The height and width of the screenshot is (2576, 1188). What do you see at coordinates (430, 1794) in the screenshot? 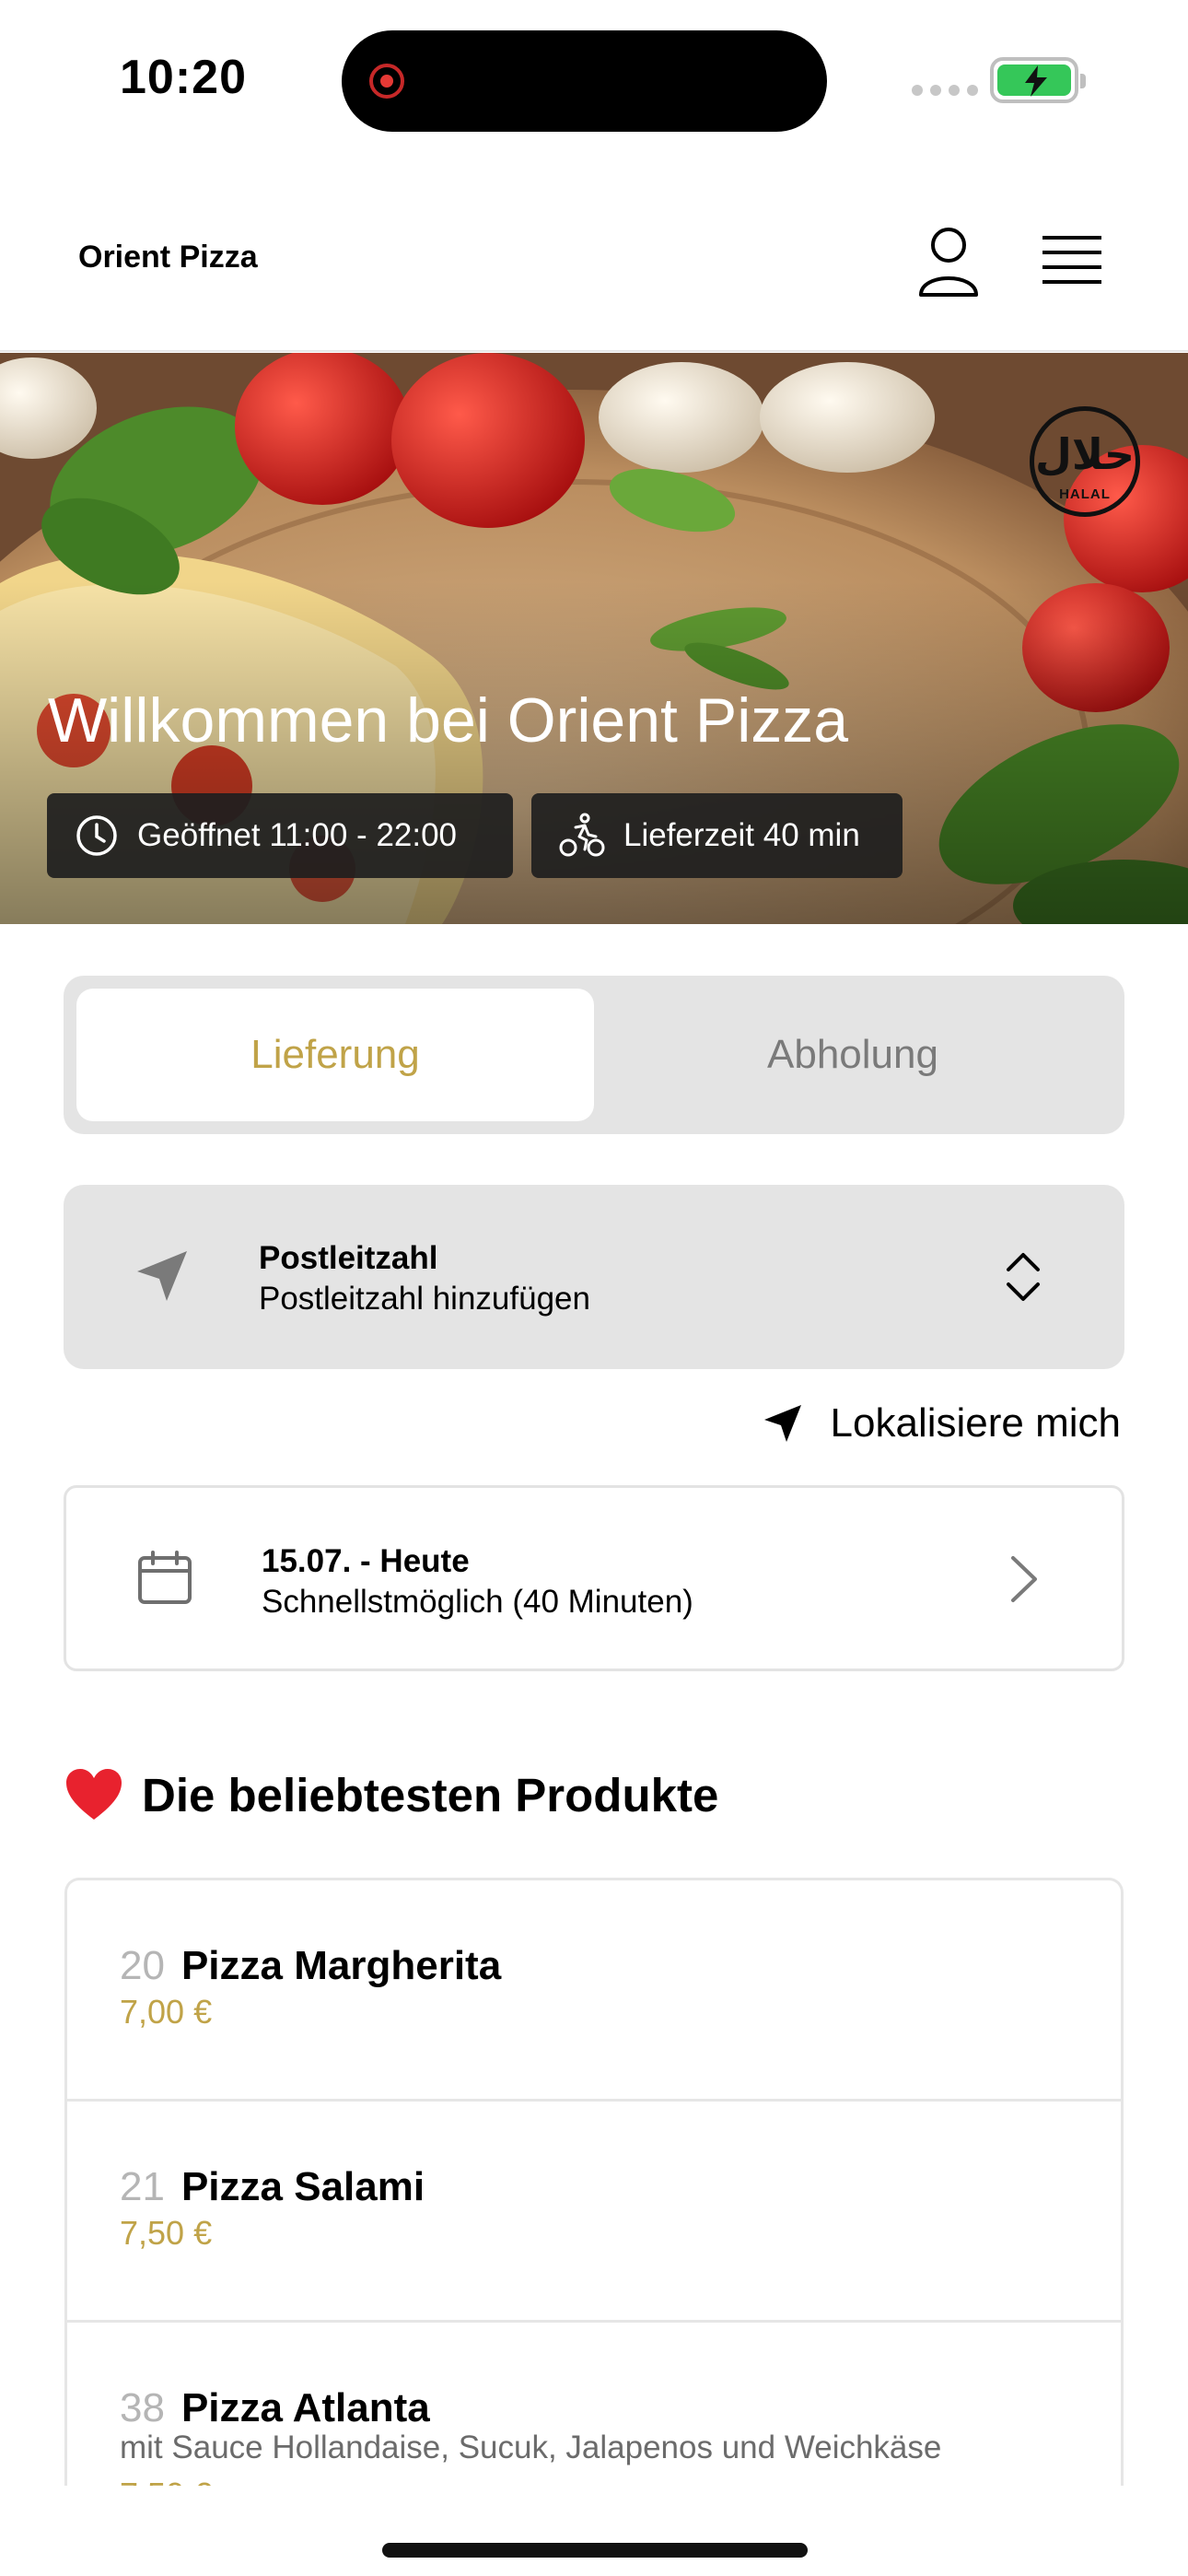
I see `popular-products-heading: Die beliebtesten Produkte` at bounding box center [430, 1794].